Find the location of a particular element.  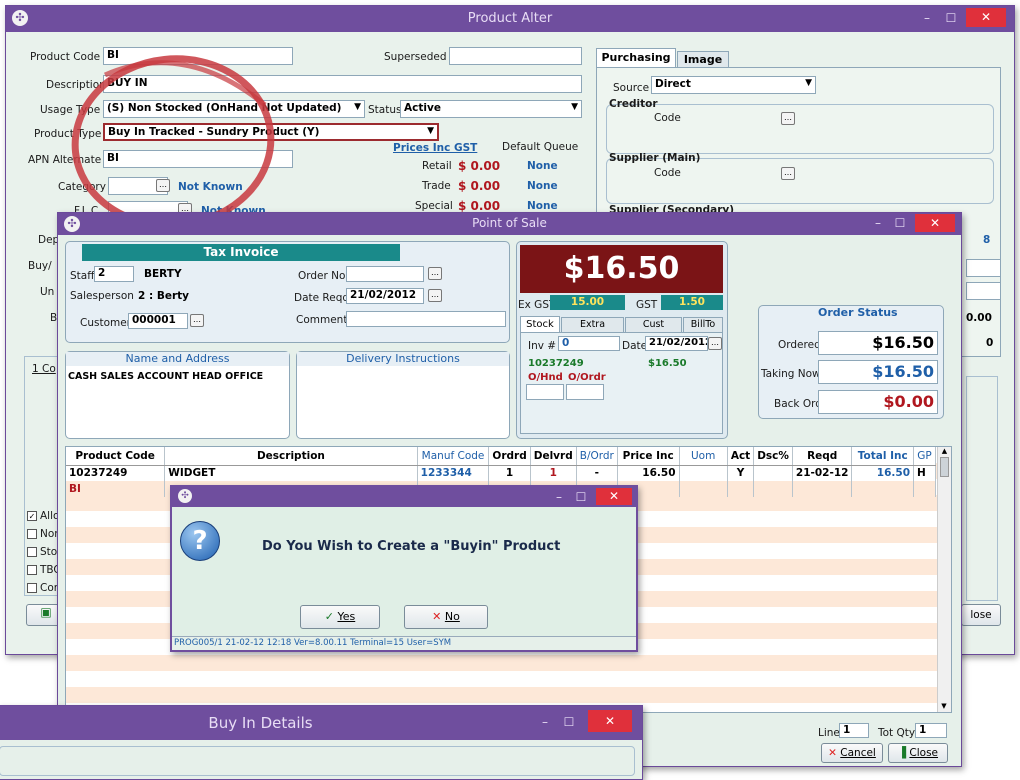

col-dsc: Dsc% is located at coordinates (773, 456).